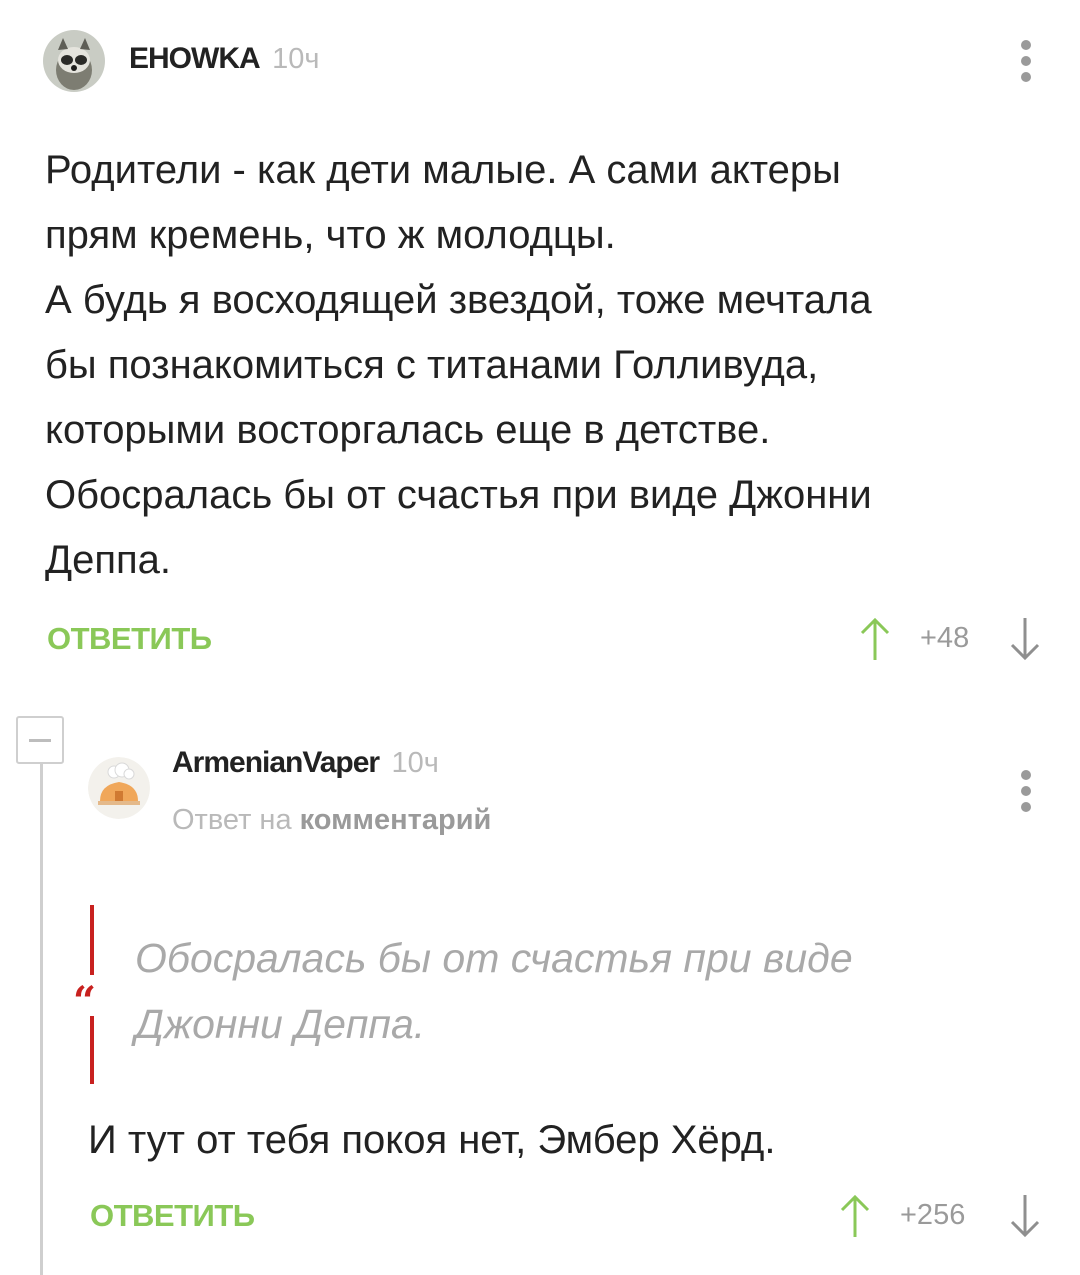  I want to click on thread-line, so click(41, 1019).